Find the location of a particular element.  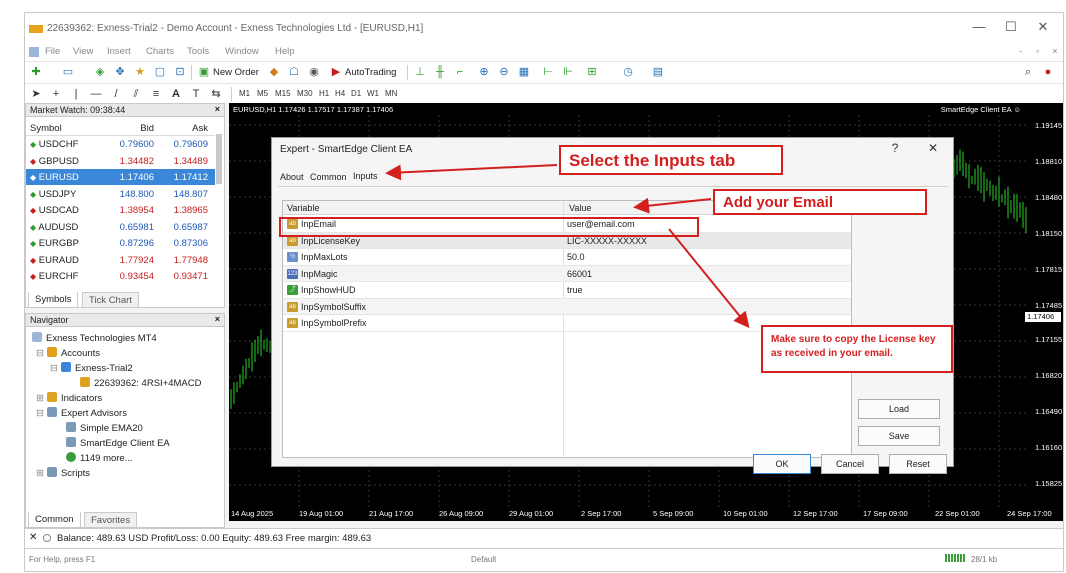

market-watch-scrollbar is located at coordinates (219, 159).